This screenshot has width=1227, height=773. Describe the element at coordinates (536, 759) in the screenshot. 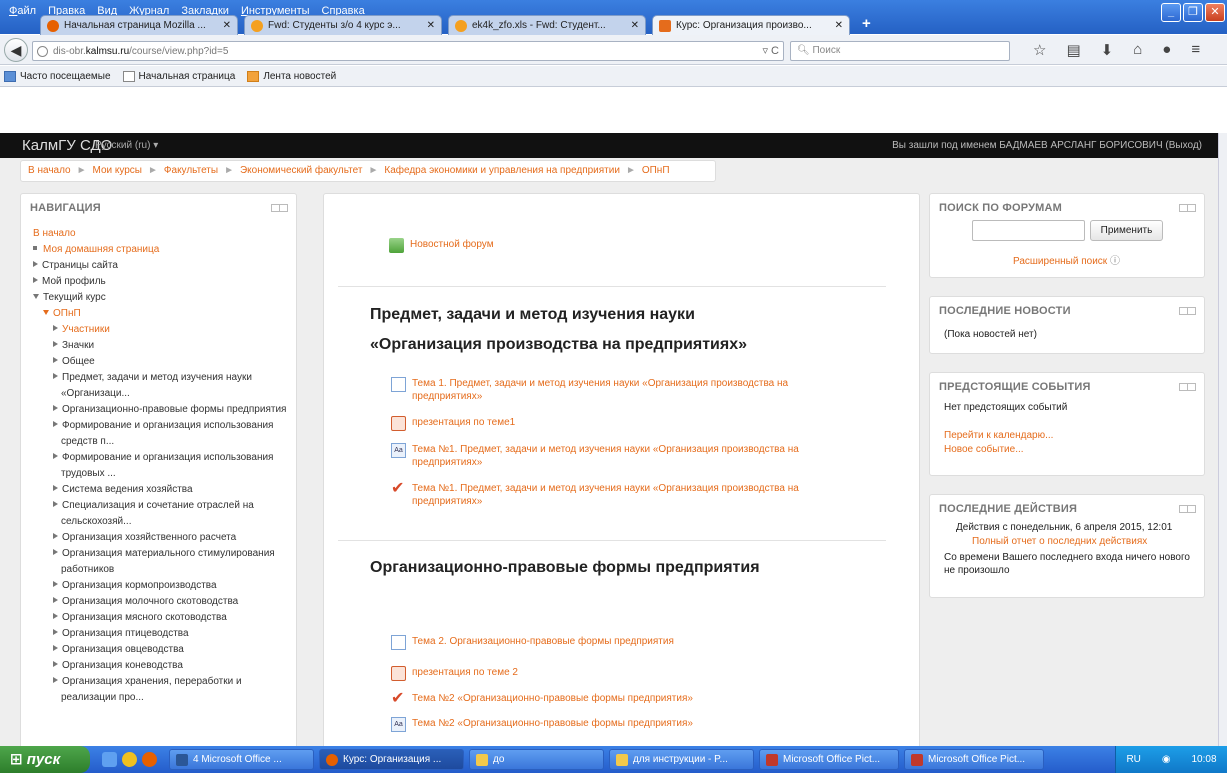

I see `taskbar-folder: до` at that location.